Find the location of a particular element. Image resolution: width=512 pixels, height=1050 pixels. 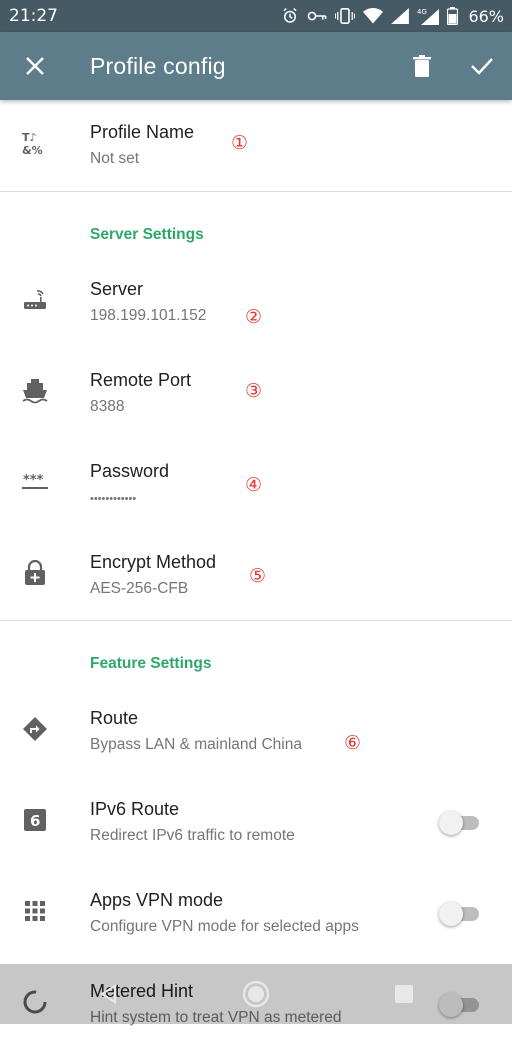

back-triangle-icon is located at coordinates (108, 994).